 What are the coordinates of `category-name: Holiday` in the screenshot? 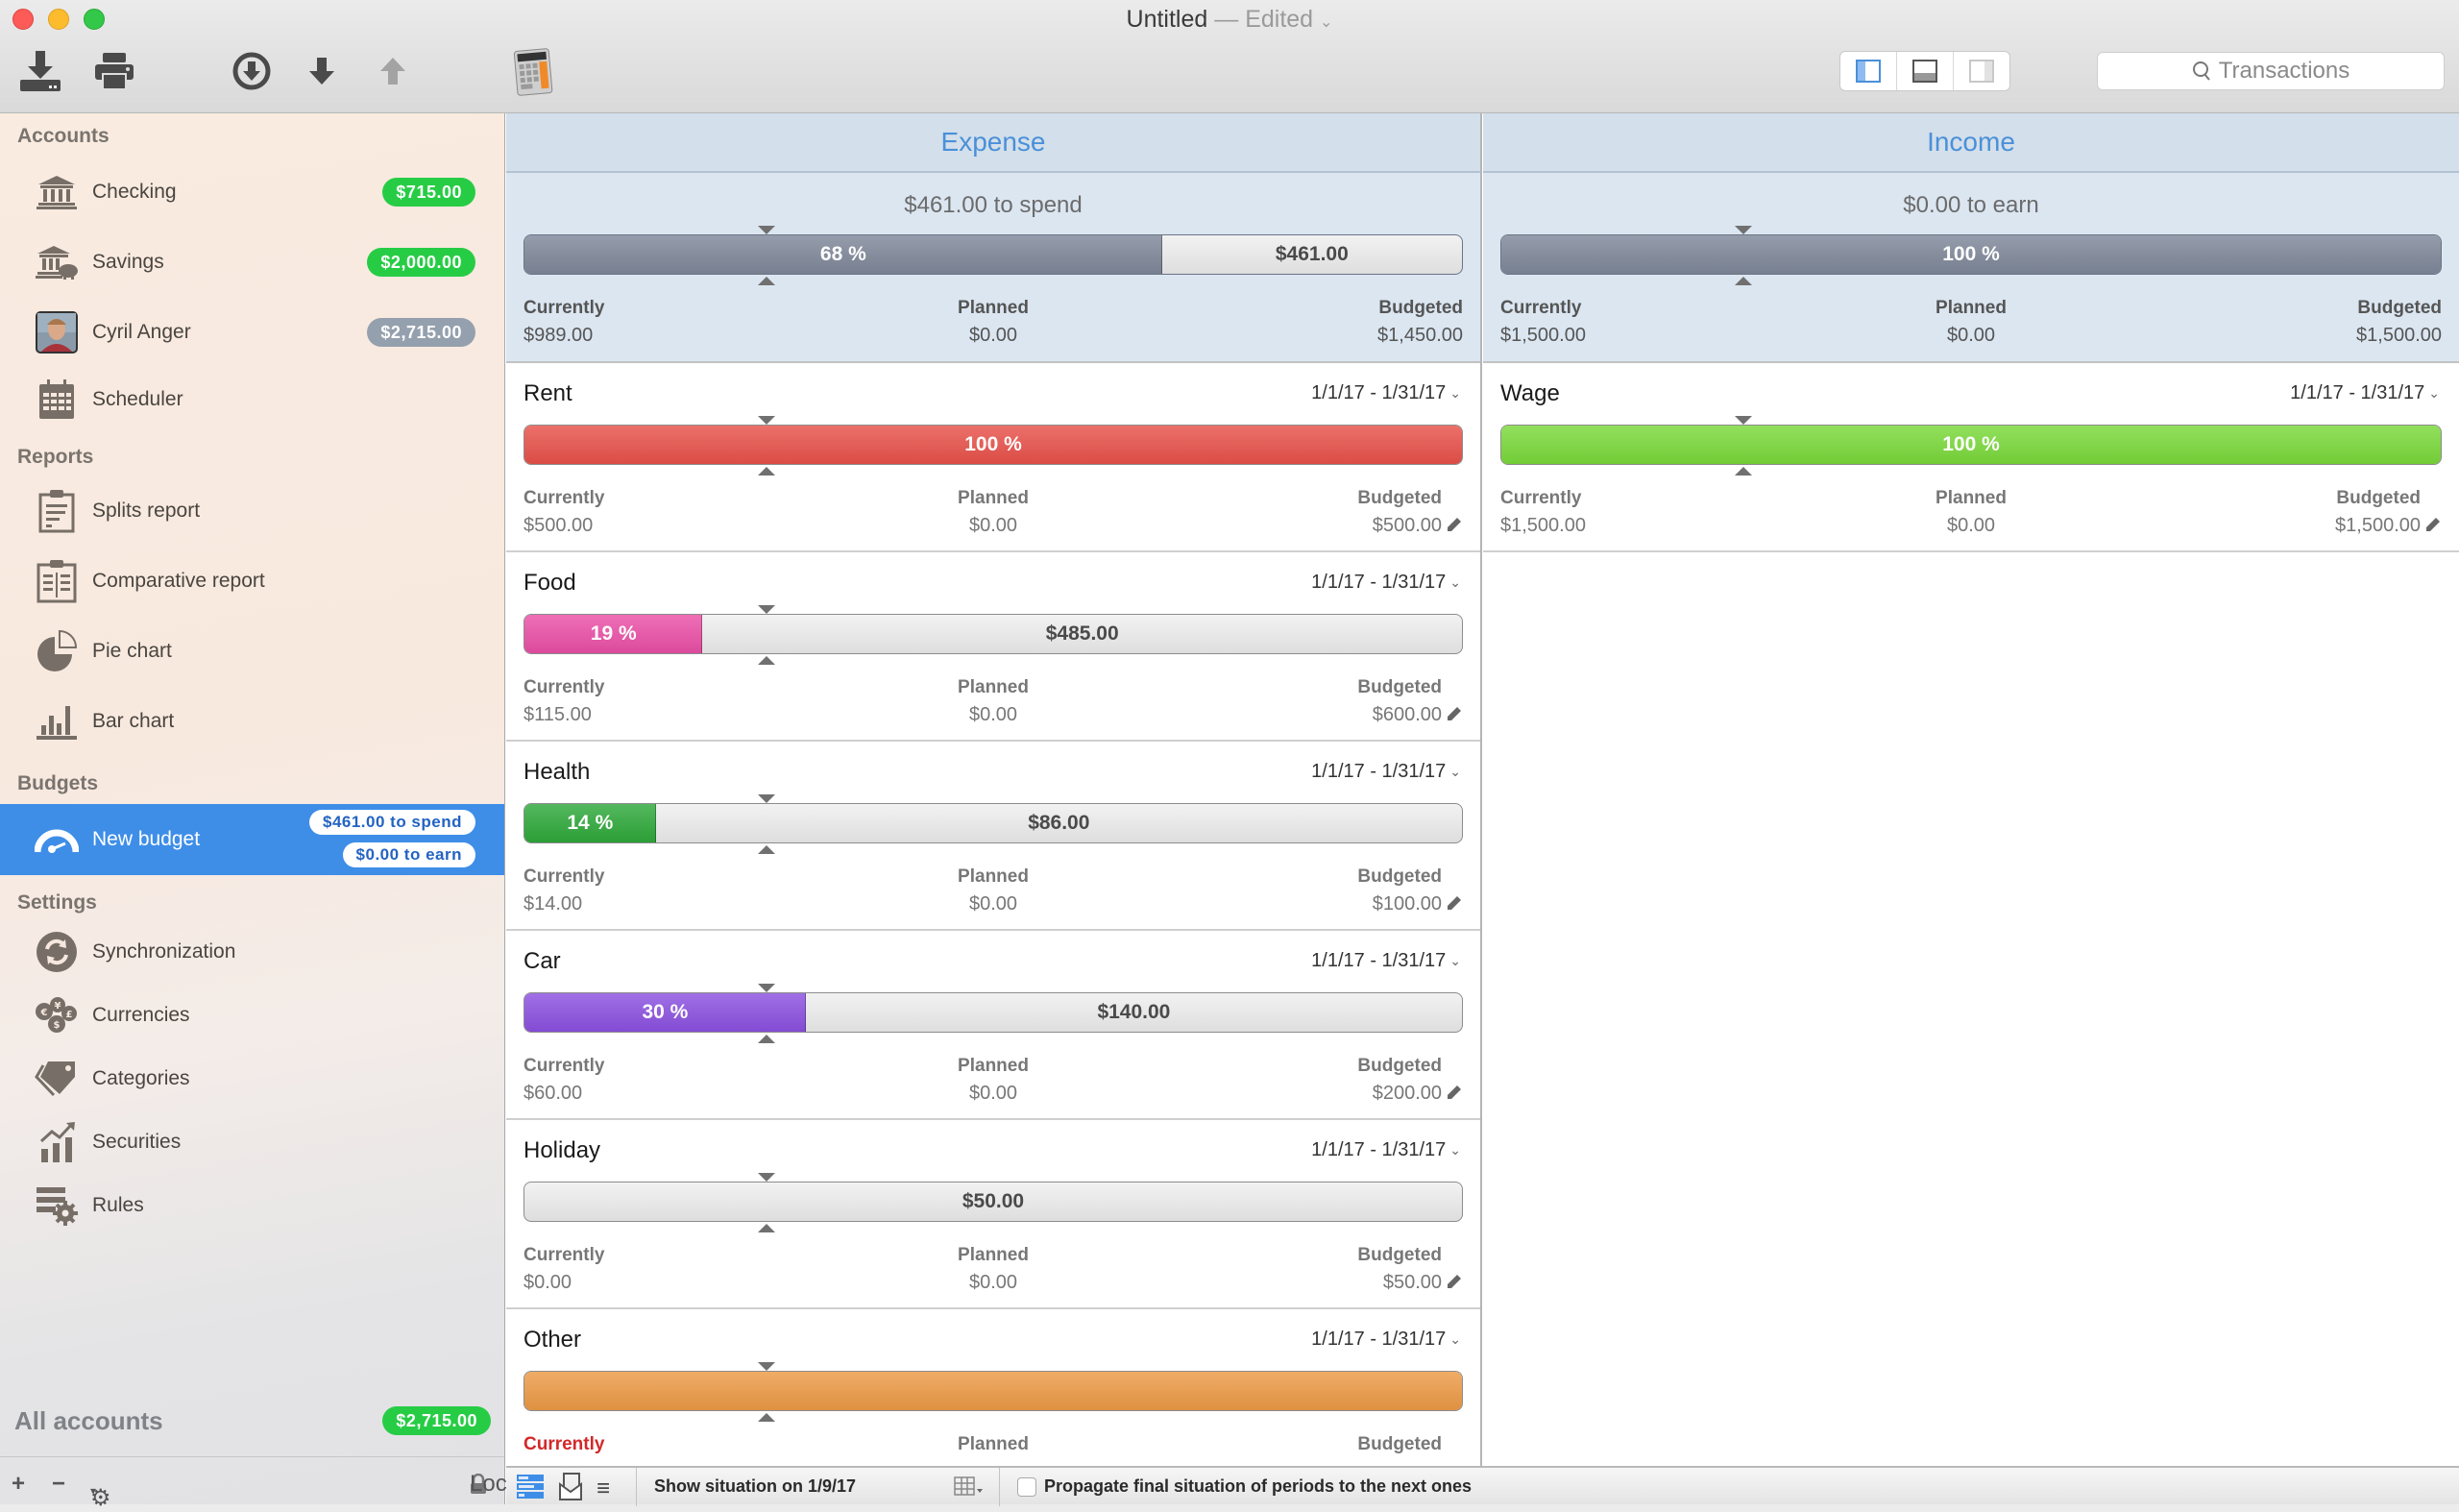 It's located at (562, 1150).